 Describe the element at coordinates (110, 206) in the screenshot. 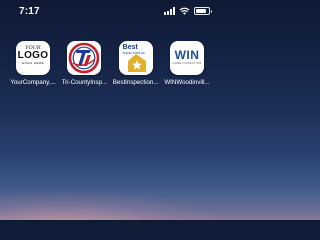

I see `wallpaper-horizon-glow` at that location.